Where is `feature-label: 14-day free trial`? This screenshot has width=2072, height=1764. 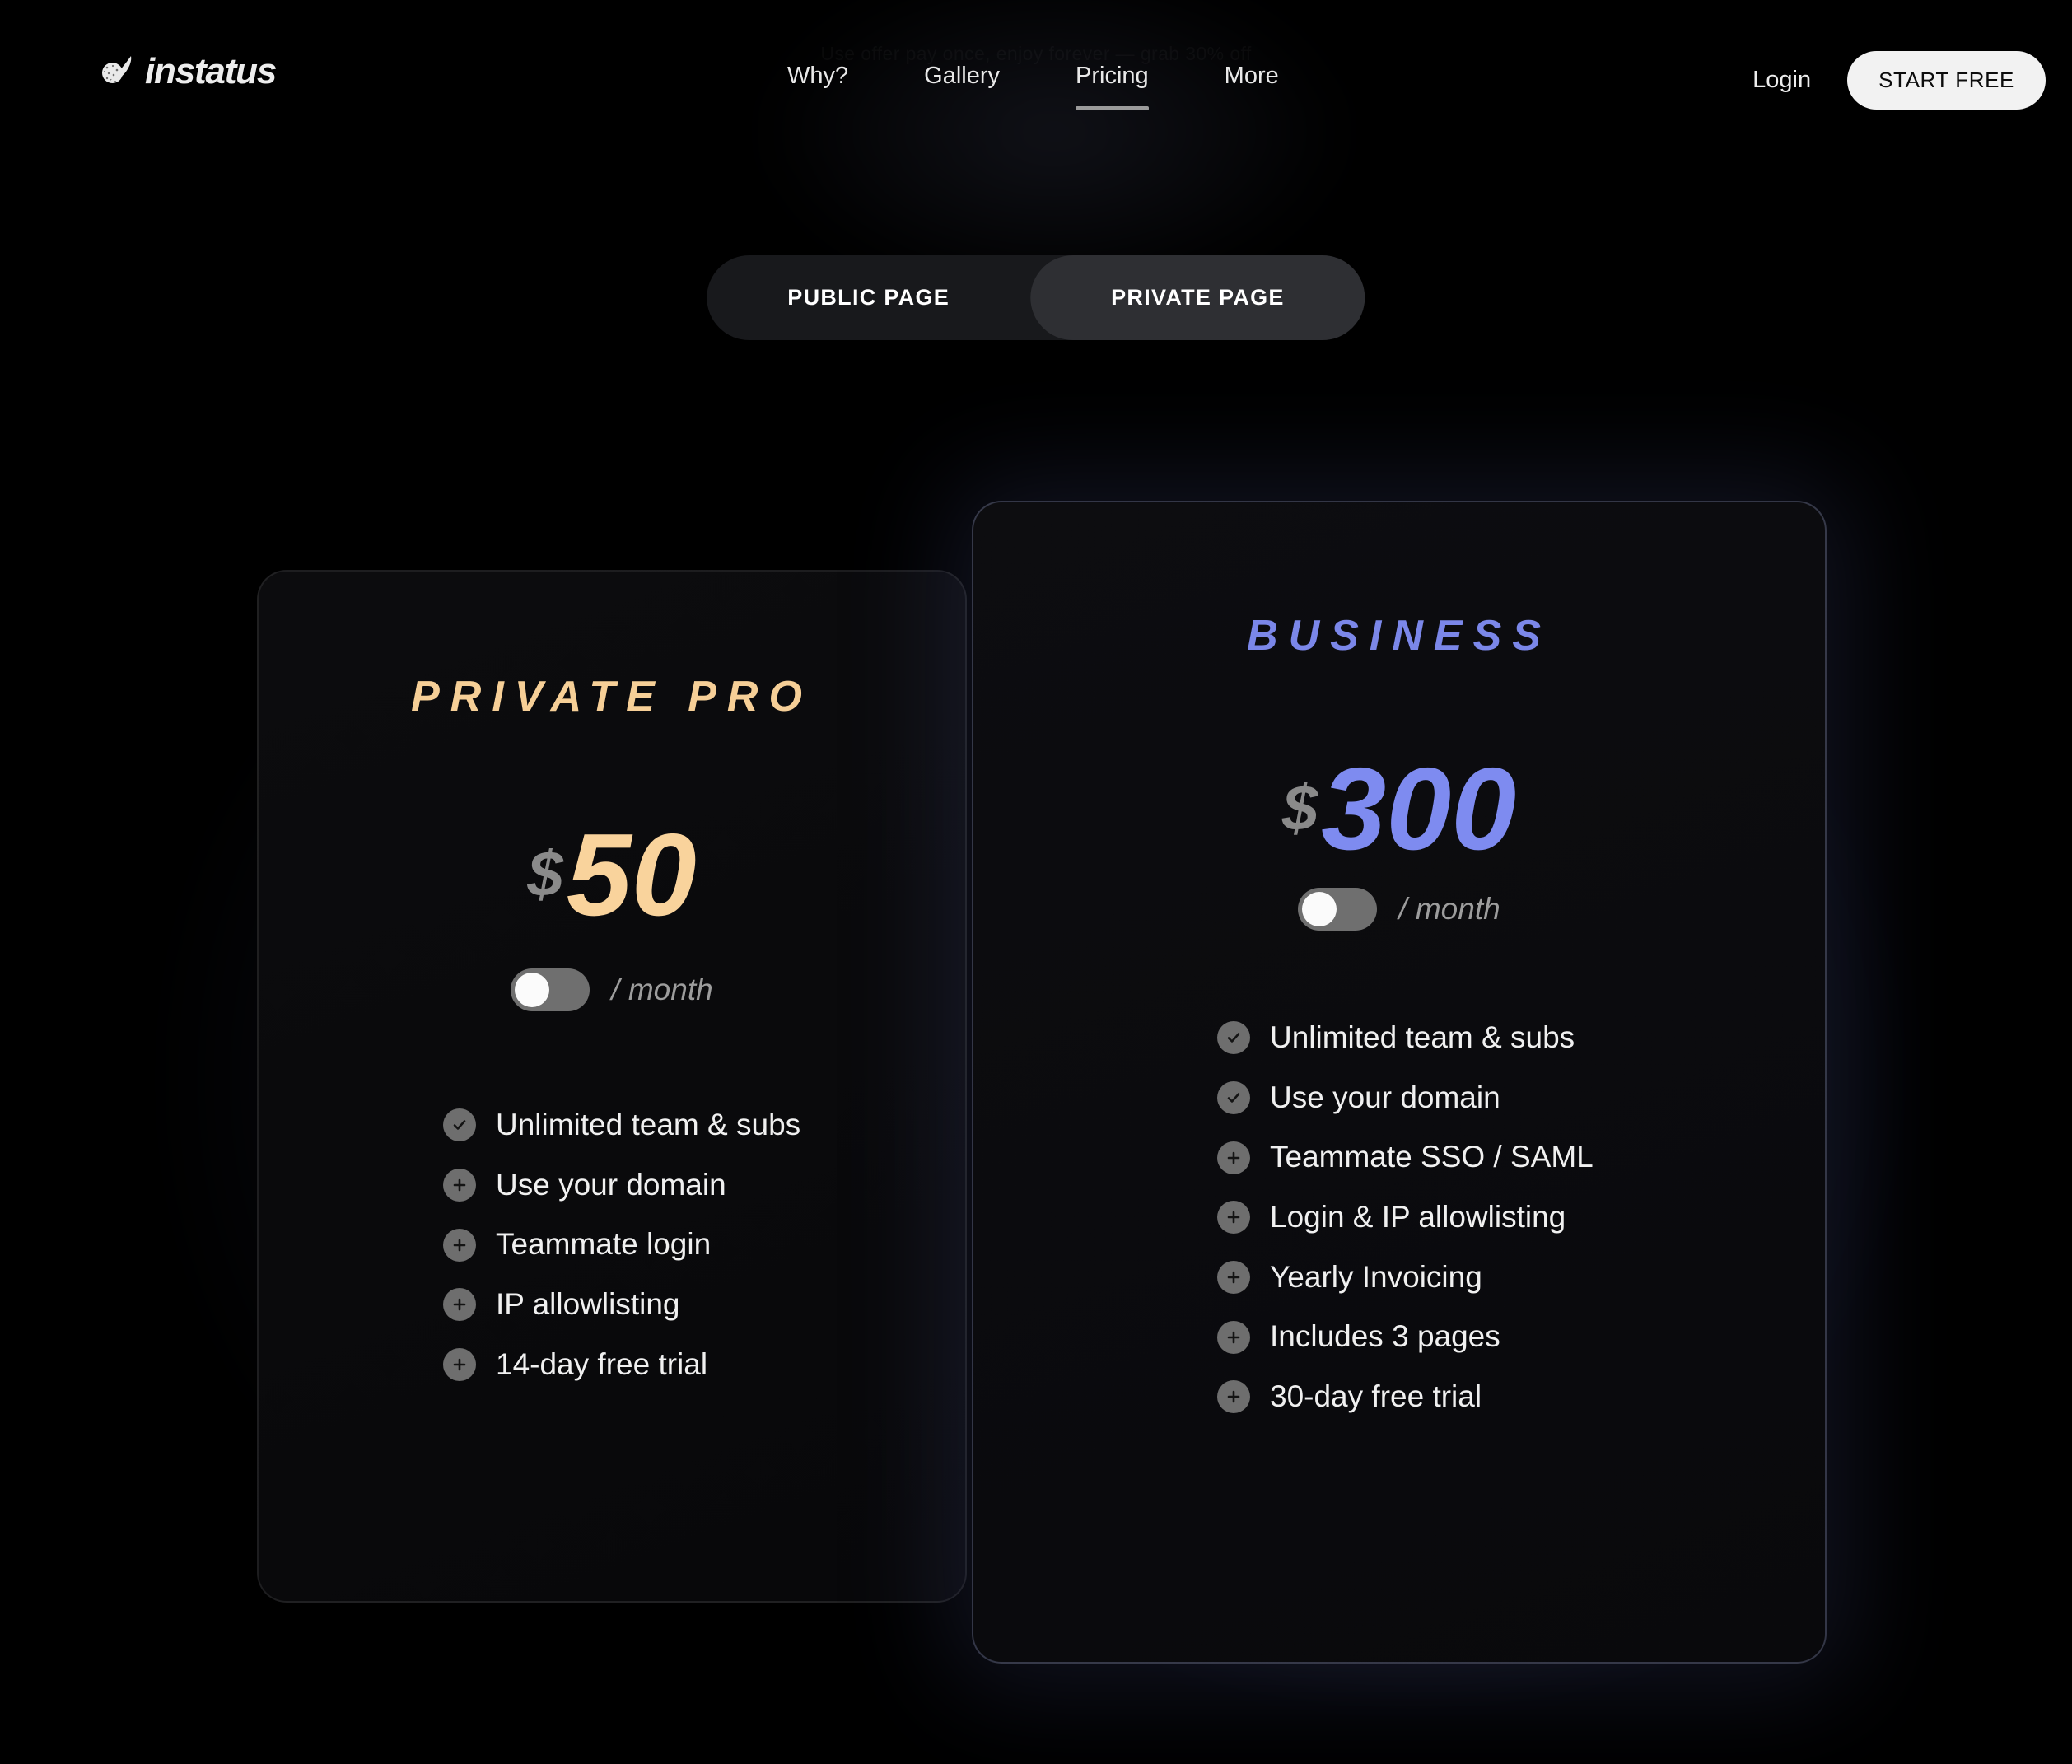
feature-label: 14-day free trial is located at coordinates (602, 1363).